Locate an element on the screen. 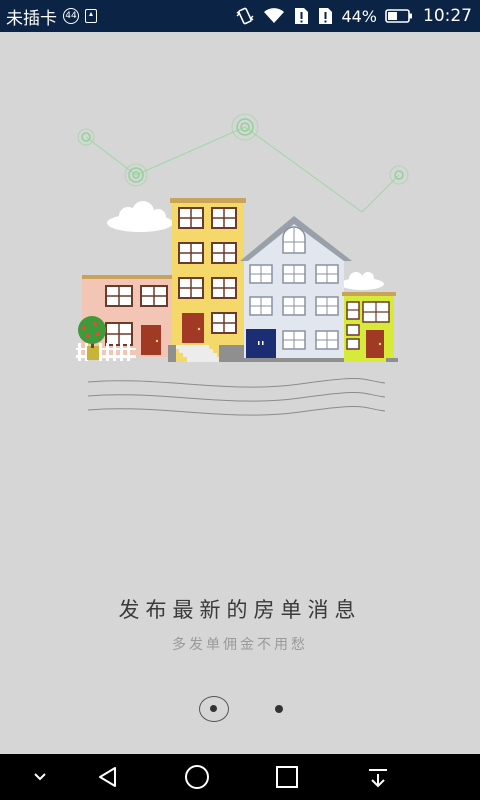  wifi-icon is located at coordinates (274, 15).